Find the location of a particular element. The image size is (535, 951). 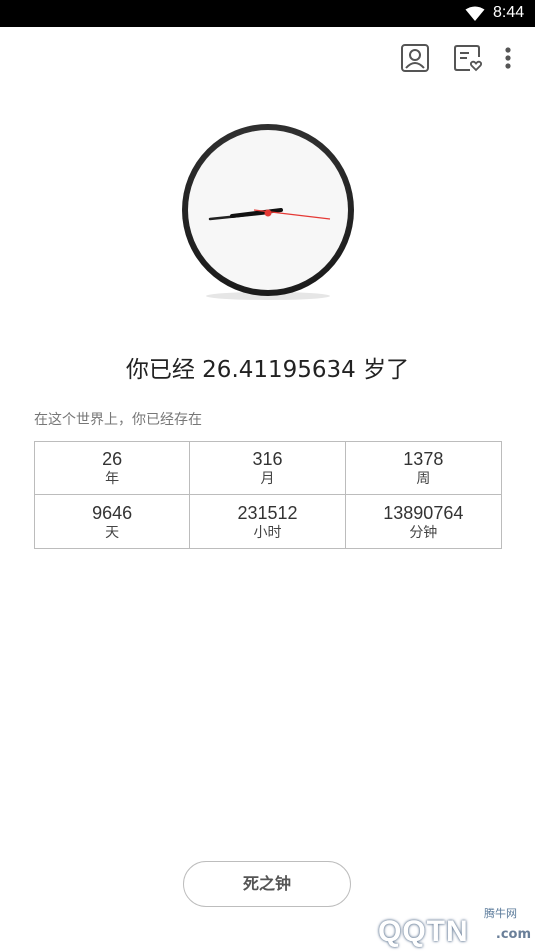

age-suffix: 岁了 is located at coordinates (386, 370).